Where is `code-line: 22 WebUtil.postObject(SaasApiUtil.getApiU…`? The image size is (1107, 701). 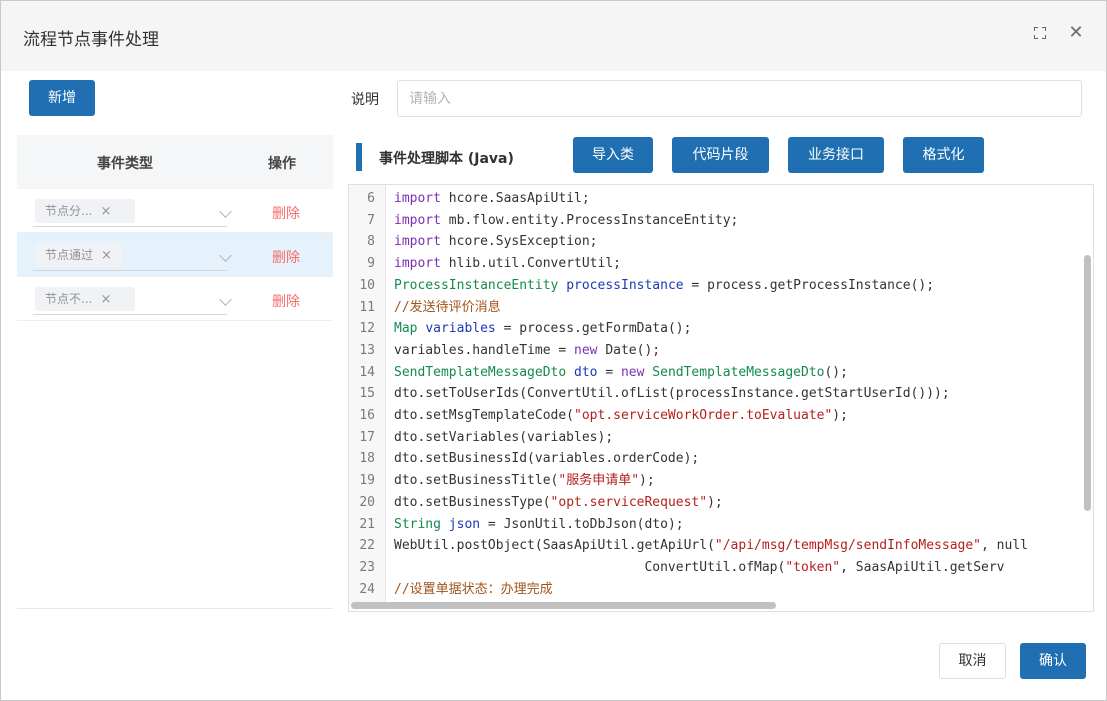 code-line: 22 WebUtil.postObject(SaasApiUtil.getApiU… is located at coordinates (721, 546).